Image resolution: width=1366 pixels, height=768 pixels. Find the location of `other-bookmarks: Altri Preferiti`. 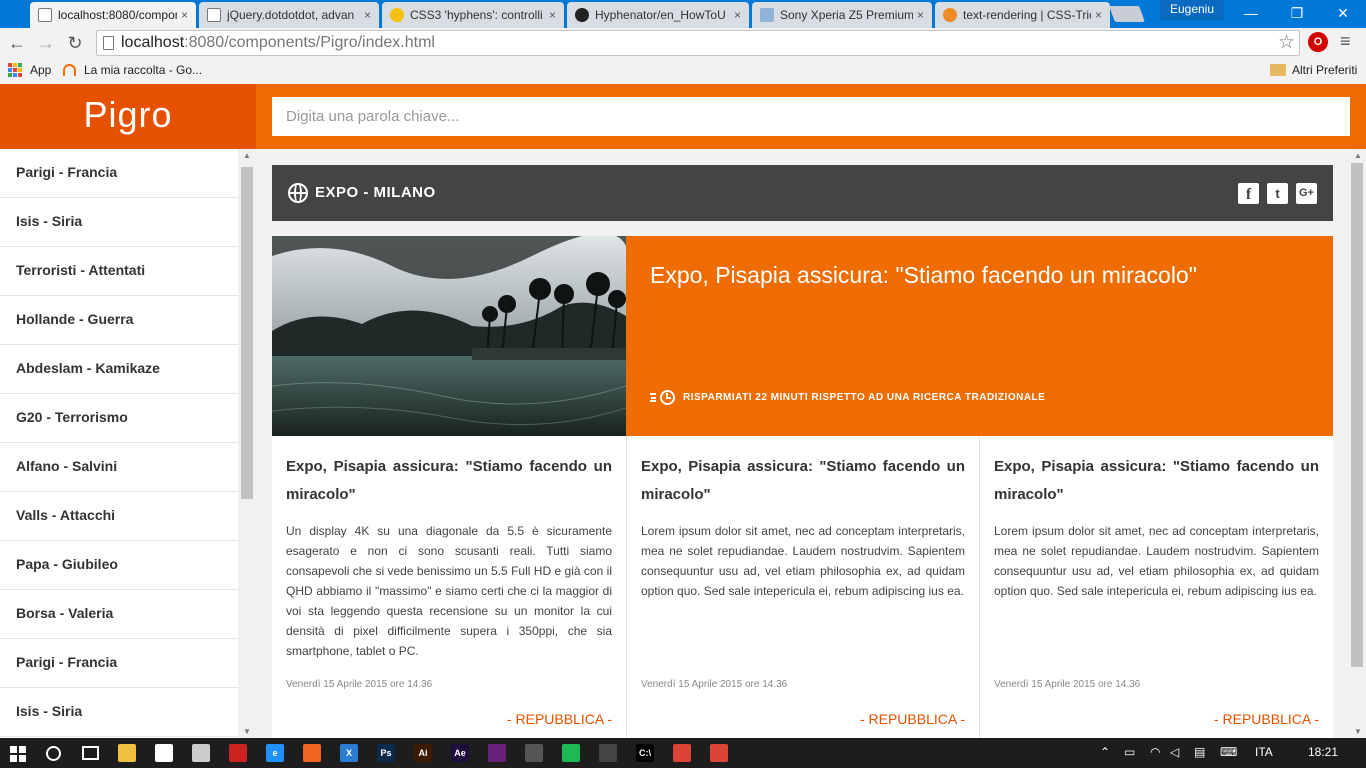

other-bookmarks: Altri Preferiti is located at coordinates (1313, 70).